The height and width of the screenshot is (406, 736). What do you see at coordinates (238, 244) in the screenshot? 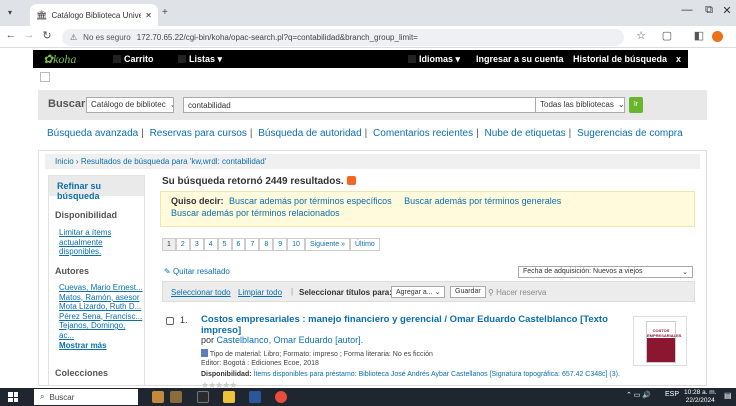
I see `page-link: 6` at bounding box center [238, 244].